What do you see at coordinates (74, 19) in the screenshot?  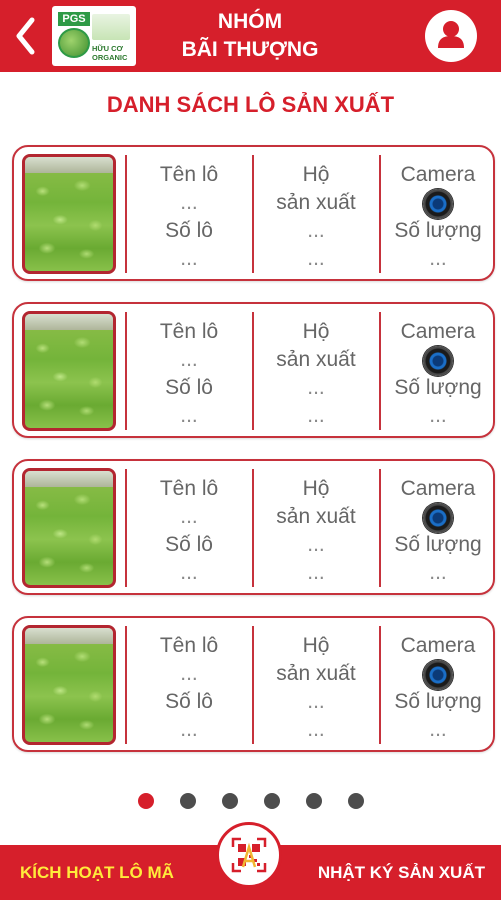 I see `logo-pgs-text: PGS` at bounding box center [74, 19].